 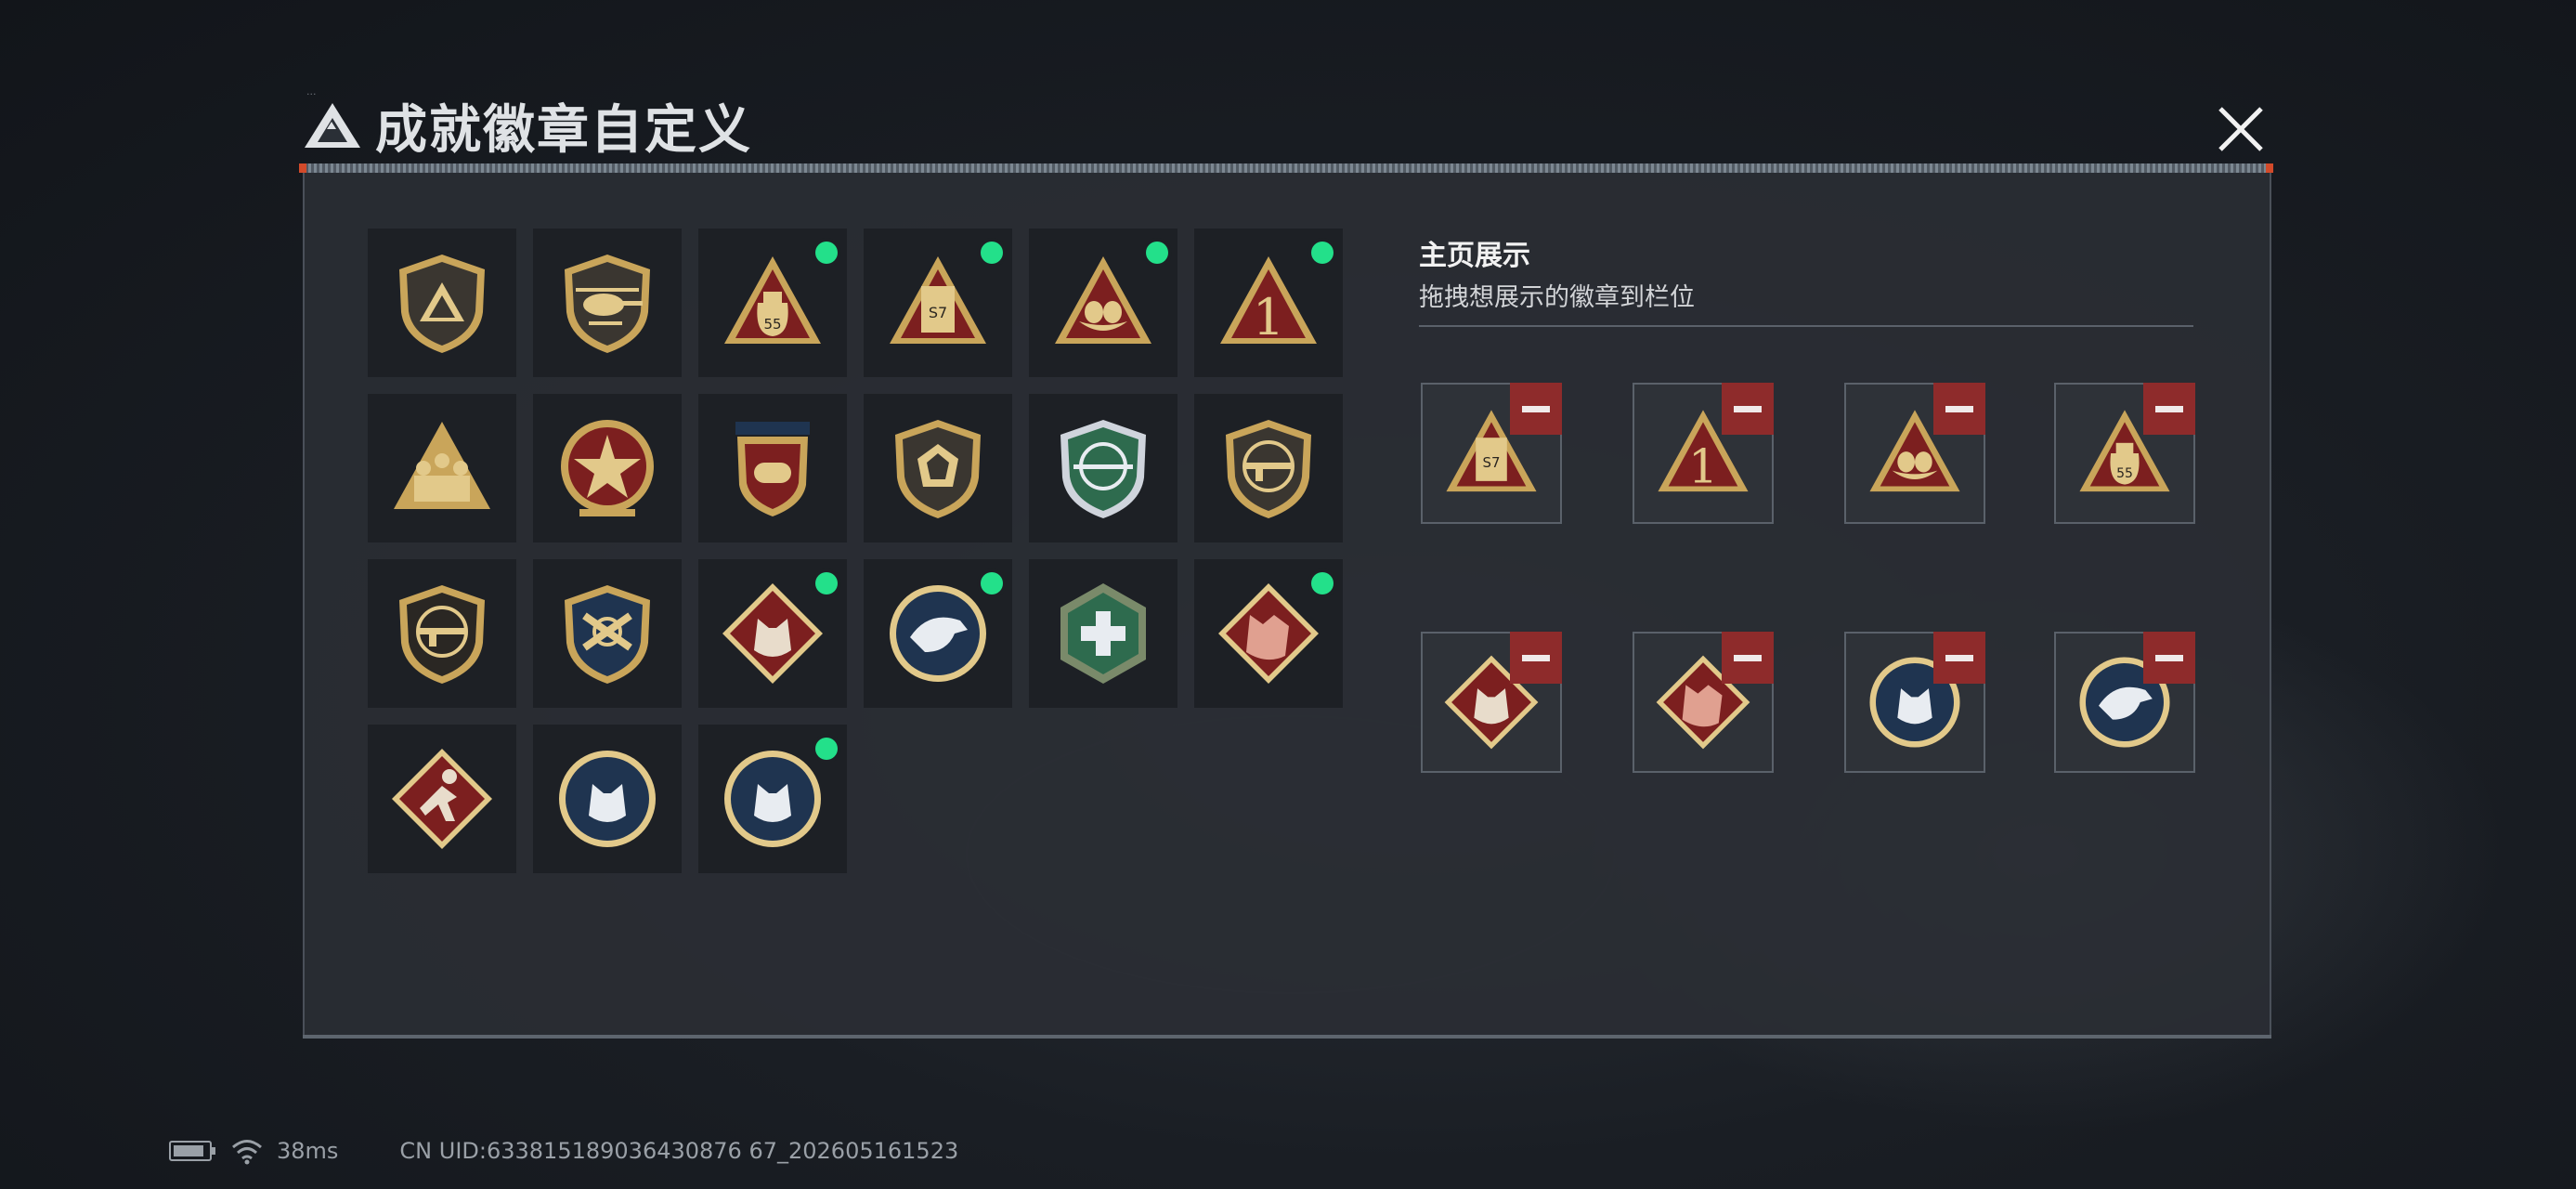 I want to click on triangle-logo-shield-badge-icon, so click(x=442, y=304).